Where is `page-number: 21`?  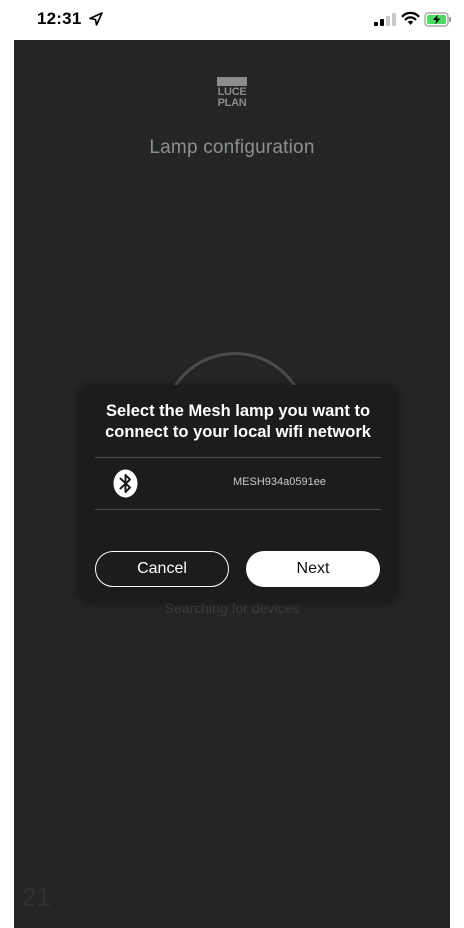 page-number: 21 is located at coordinates (36, 897).